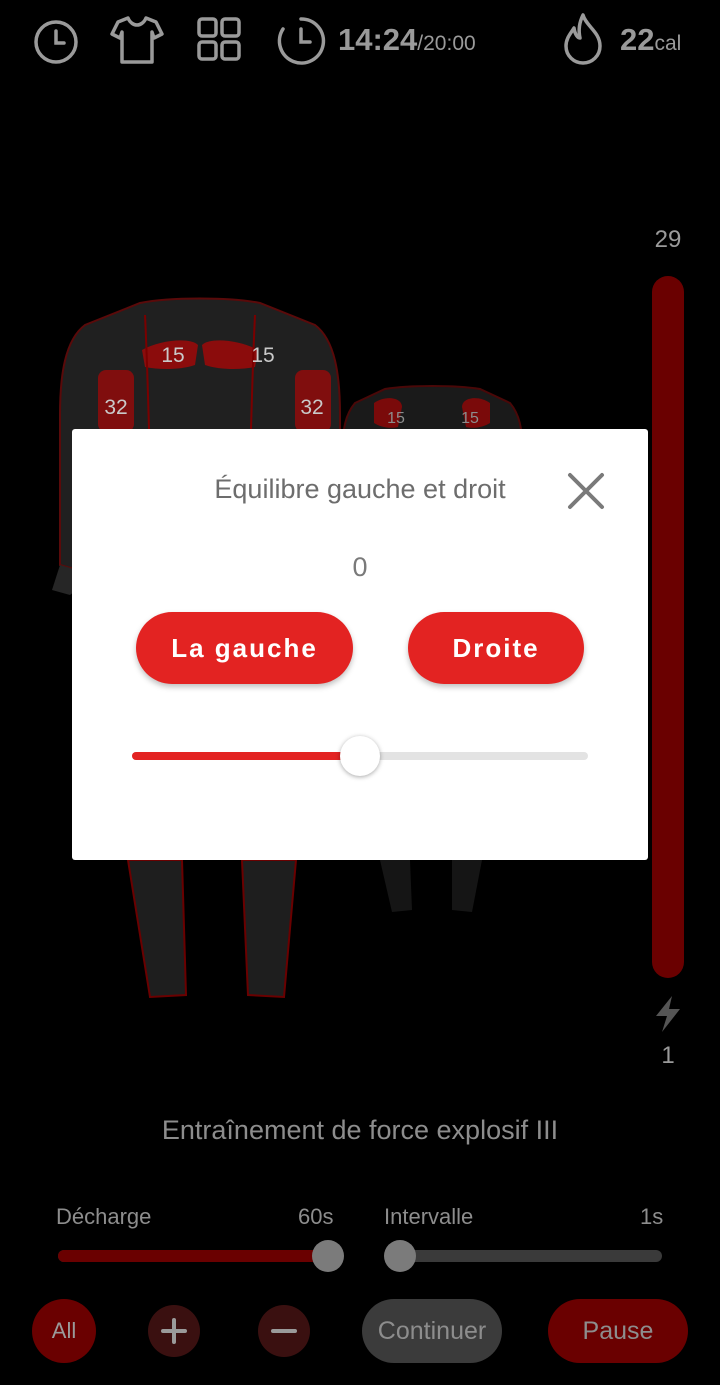 The width and height of the screenshot is (720, 1385). I want to click on elapsed-time: 14:24, so click(378, 39).